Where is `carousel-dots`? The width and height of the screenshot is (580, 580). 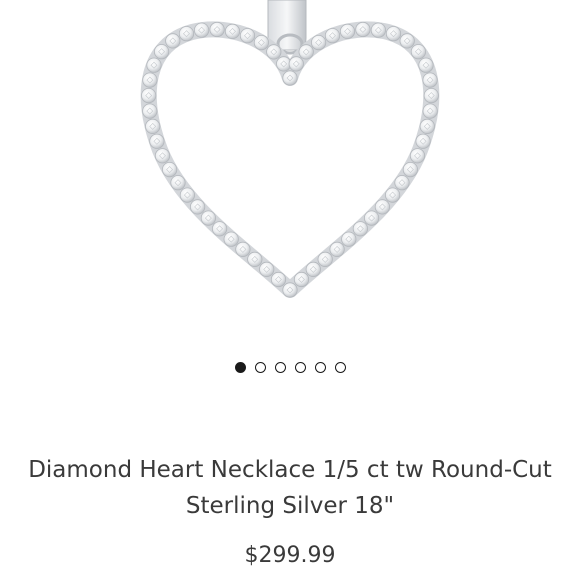 carousel-dots is located at coordinates (290, 370).